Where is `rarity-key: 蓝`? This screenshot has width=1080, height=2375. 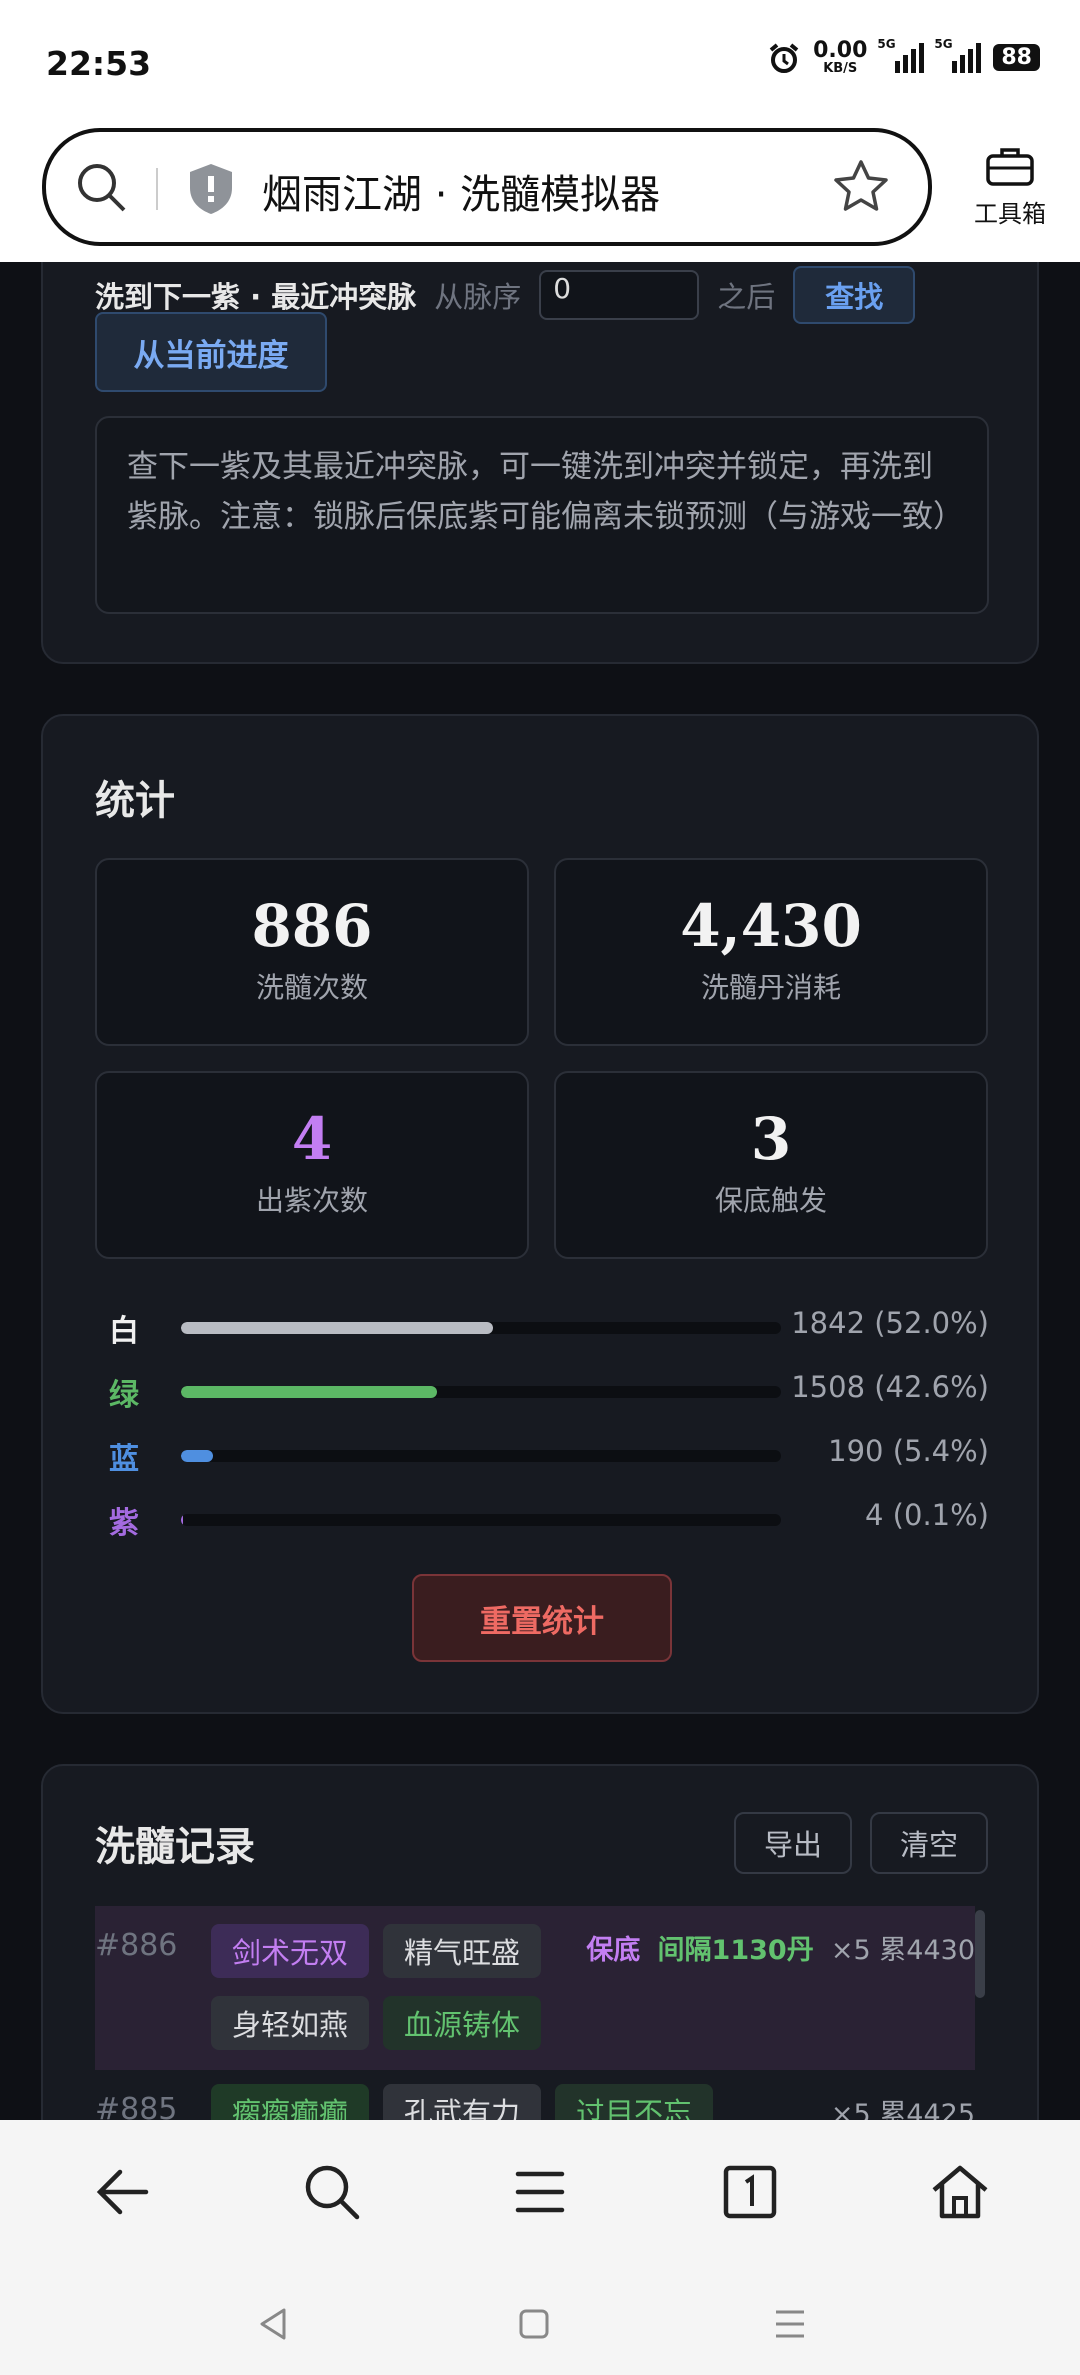
rarity-key: 蓝 is located at coordinates (124, 1459).